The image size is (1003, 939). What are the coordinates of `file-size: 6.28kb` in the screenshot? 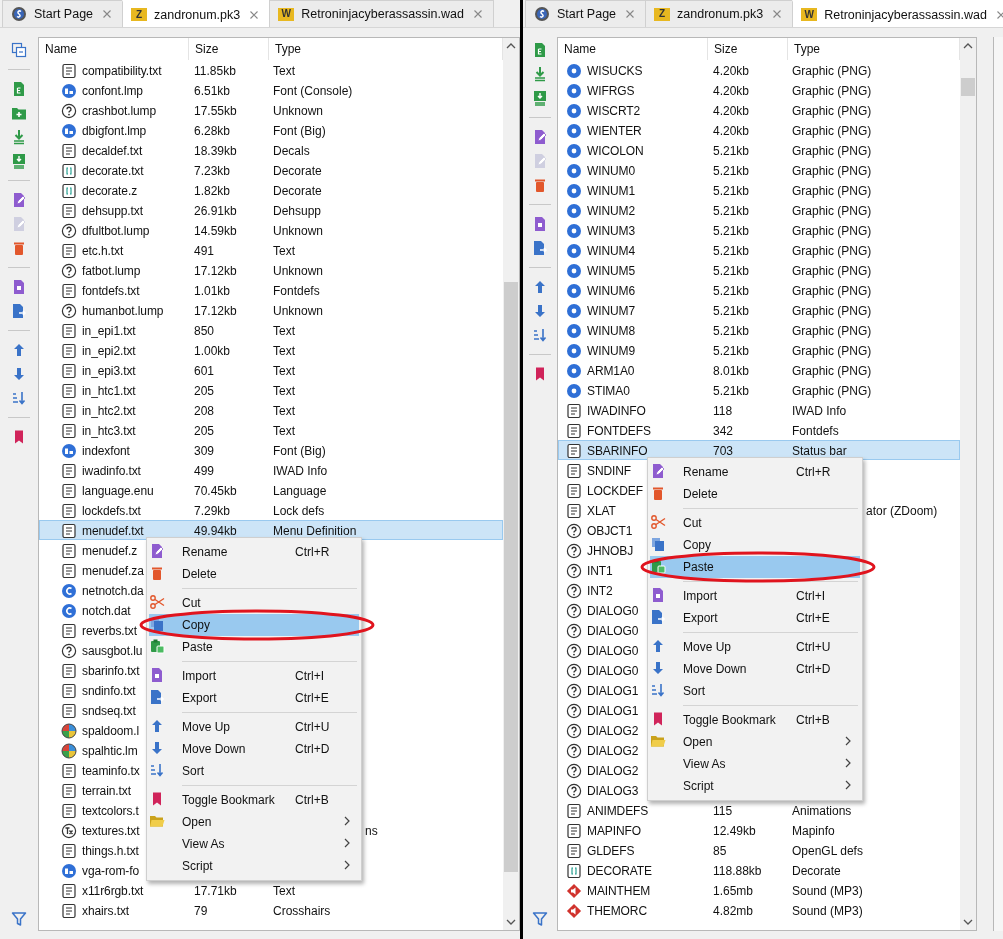 It's located at (212, 131).